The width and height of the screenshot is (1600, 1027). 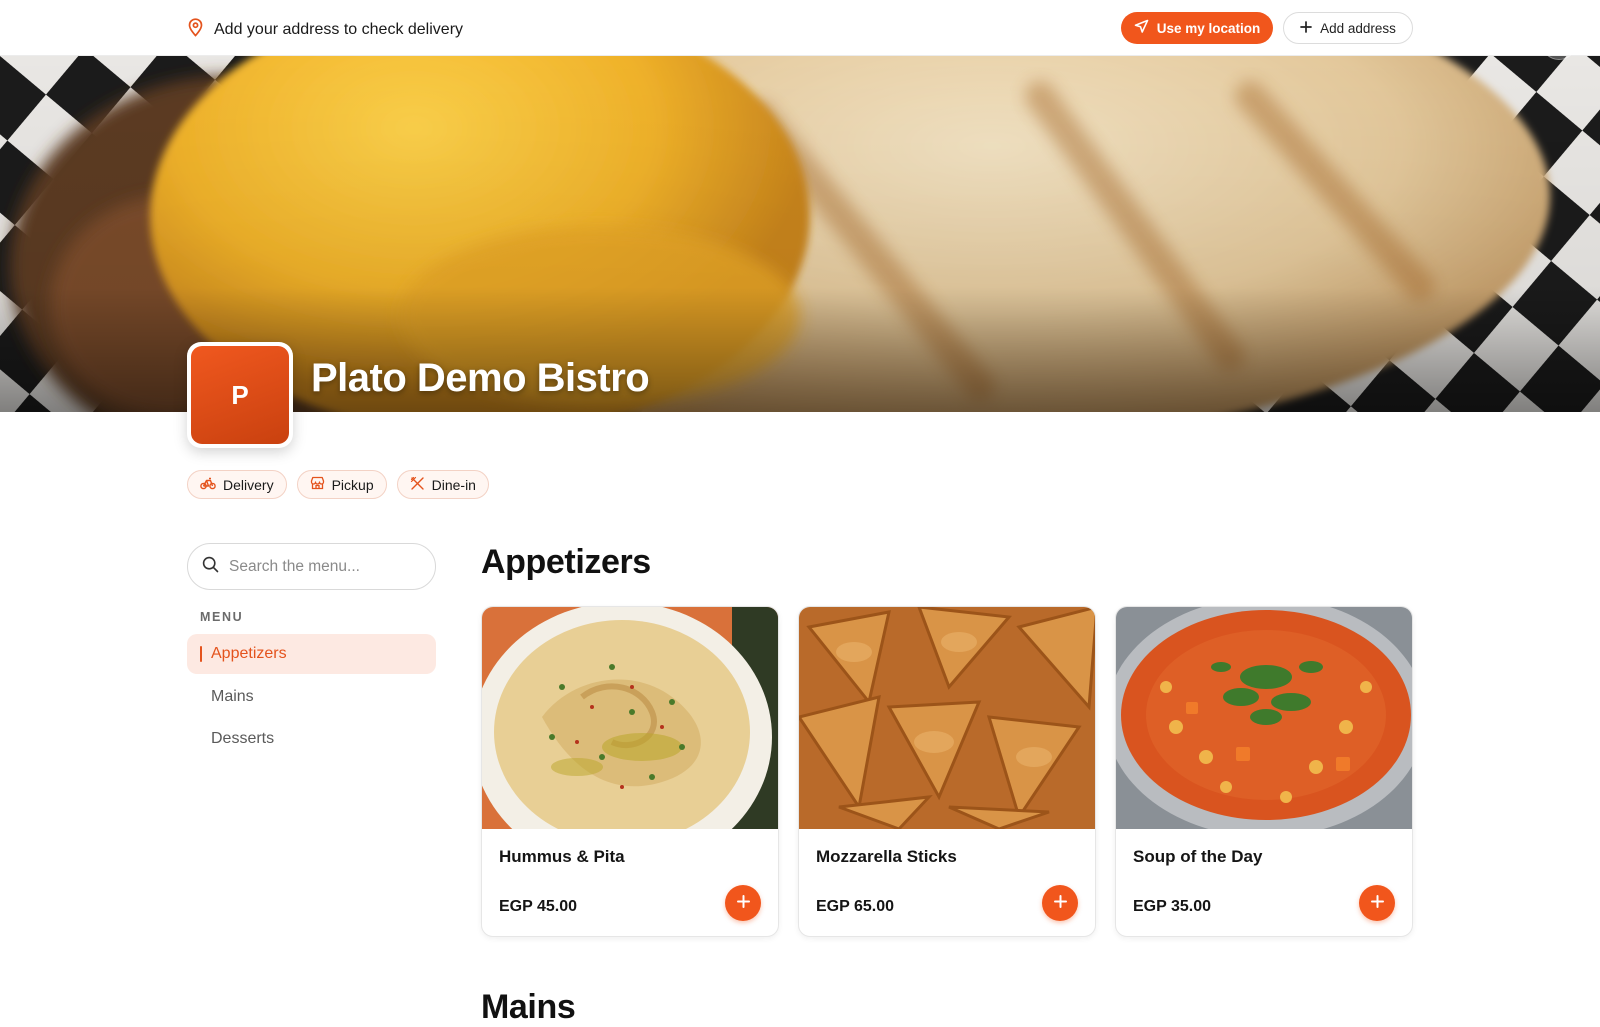 What do you see at coordinates (886, 856) in the screenshot?
I see `menu-item-name: Mozzarella Sticks` at bounding box center [886, 856].